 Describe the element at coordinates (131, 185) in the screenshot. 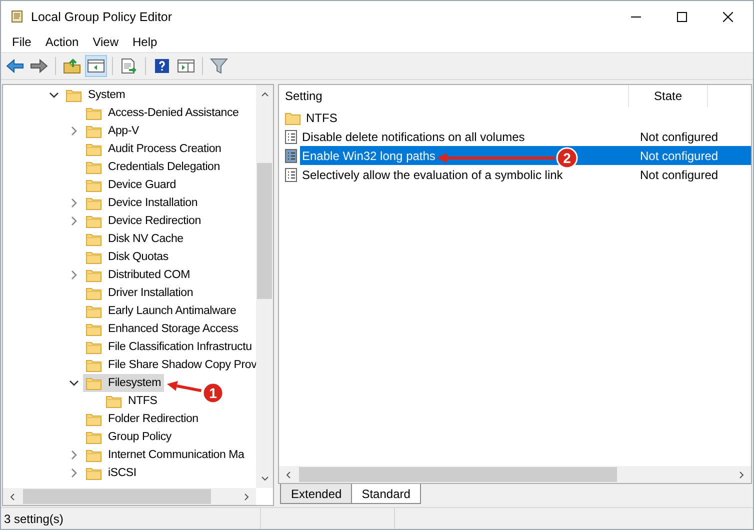

I see `tree-item: Device Guard` at that location.